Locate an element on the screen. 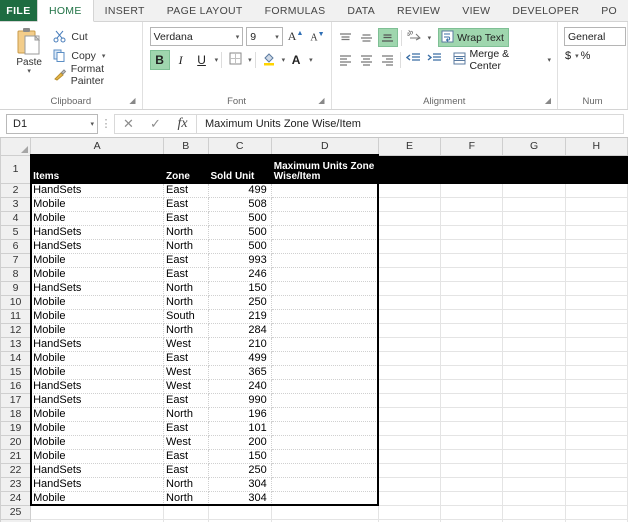  percent-button: % is located at coordinates (586, 56).